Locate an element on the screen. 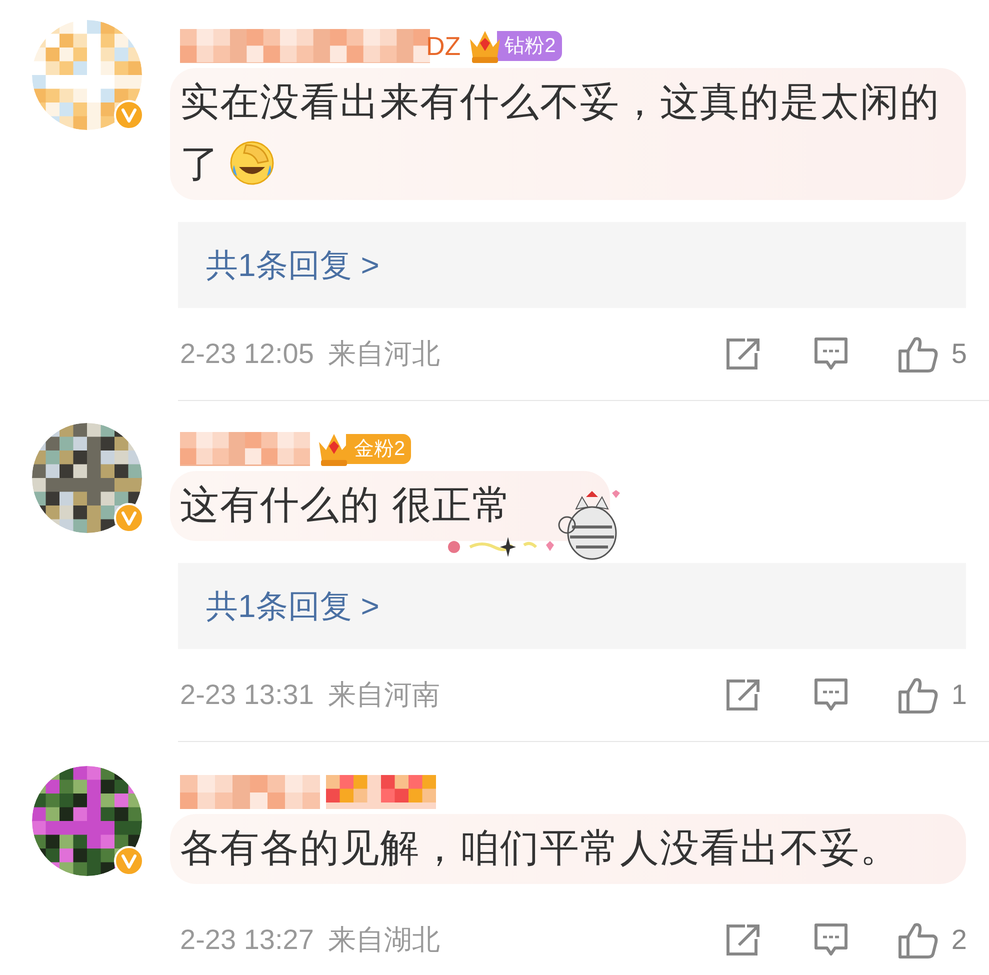 The width and height of the screenshot is (989, 975). comment-time: 2-23 12:05 is located at coordinates (247, 354).